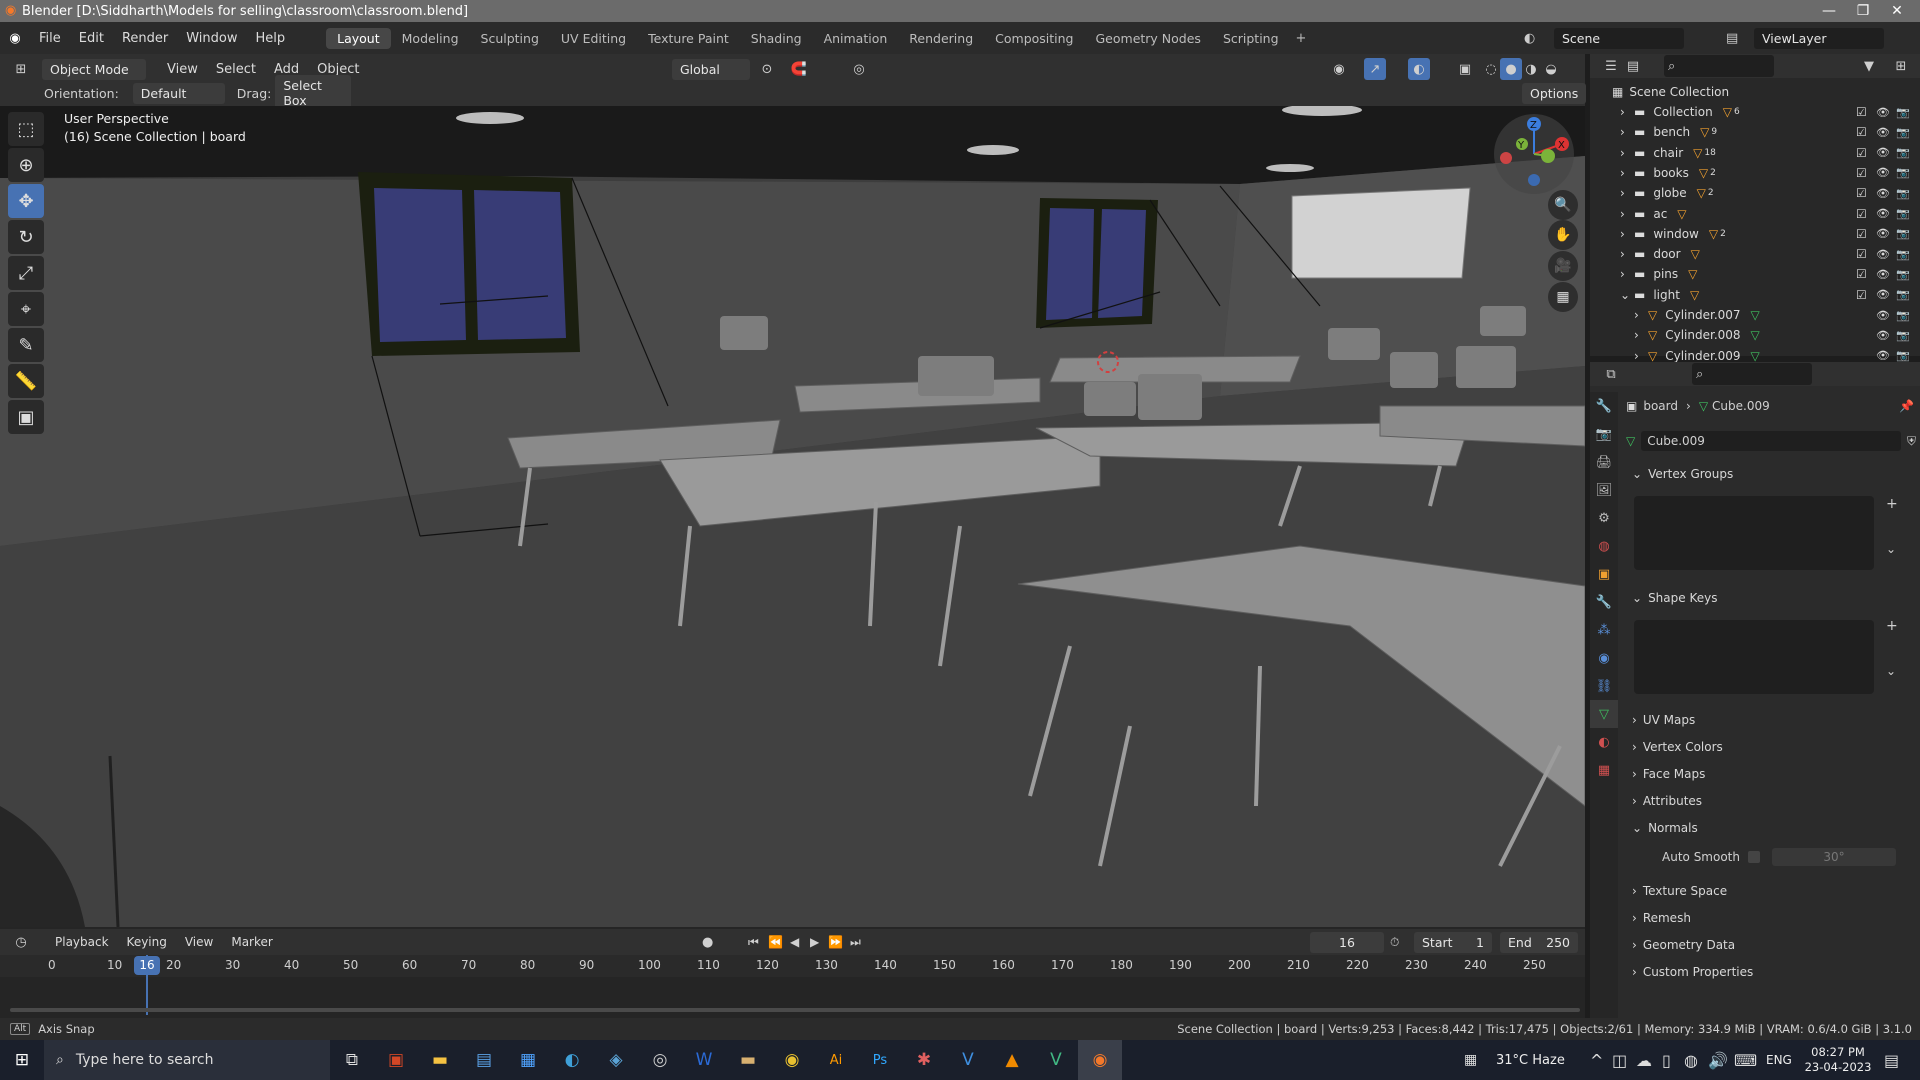 The height and width of the screenshot is (1080, 1920). Describe the element at coordinates (1774, 598) in the screenshot. I see `shape-keys-panel-header: ⌄ Shape Keys` at that location.